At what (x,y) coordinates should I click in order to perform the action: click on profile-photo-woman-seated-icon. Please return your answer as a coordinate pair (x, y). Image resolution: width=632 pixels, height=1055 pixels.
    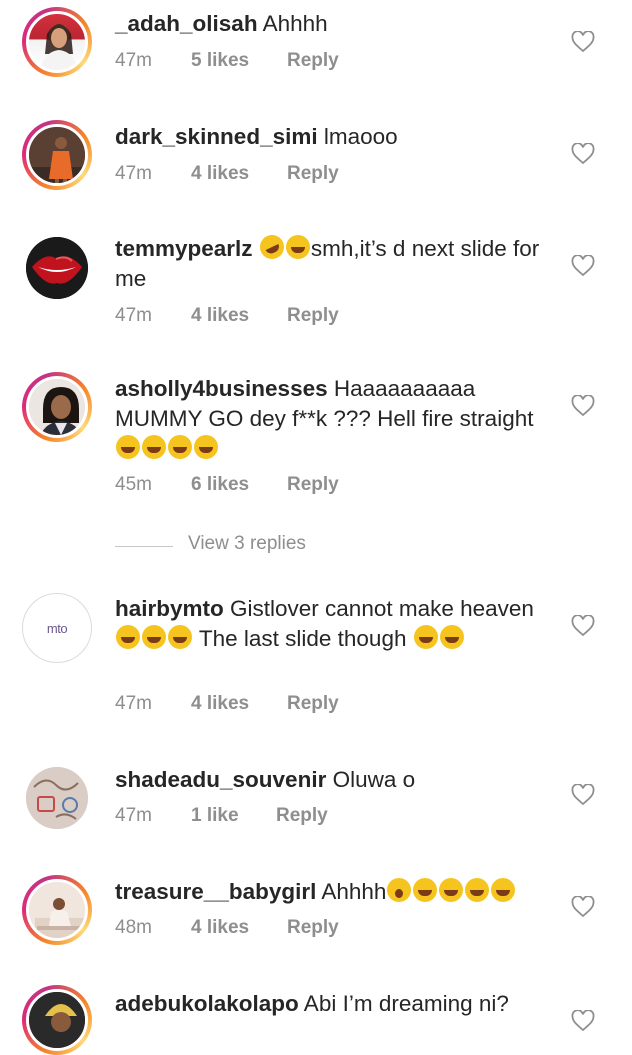
    Looking at the image, I should click on (57, 910).